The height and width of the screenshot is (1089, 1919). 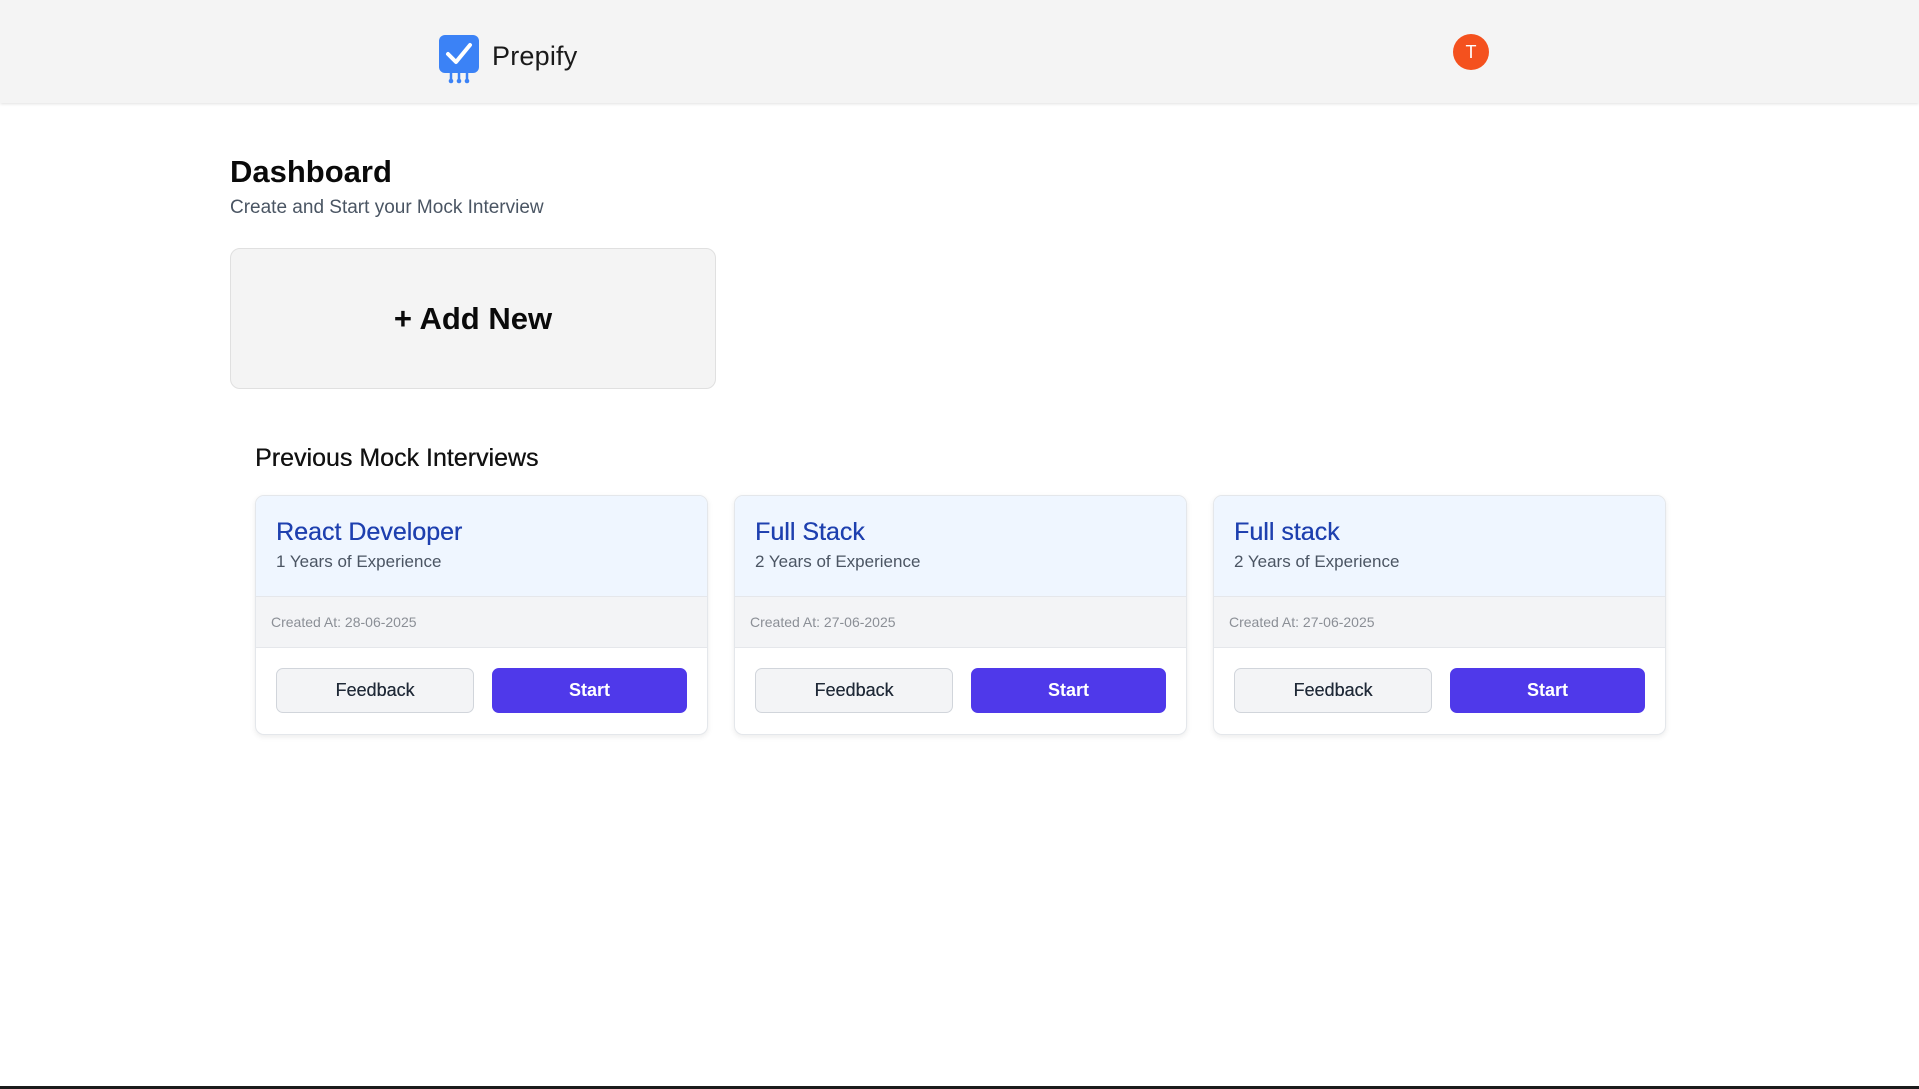 What do you see at coordinates (1439, 546) in the screenshot?
I see `interview-card-header: Full stack 2 Years of Experience` at bounding box center [1439, 546].